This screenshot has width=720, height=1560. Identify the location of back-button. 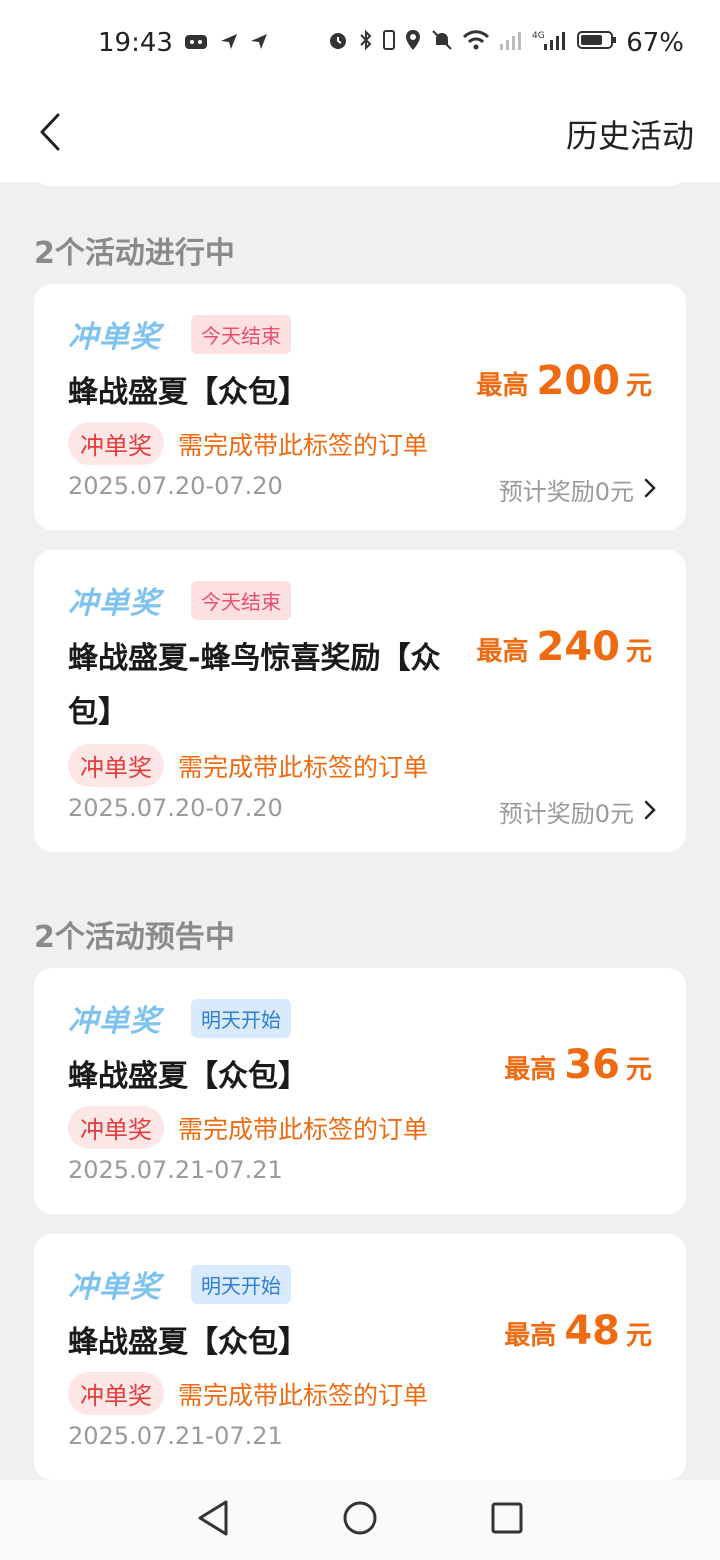
(50, 134).